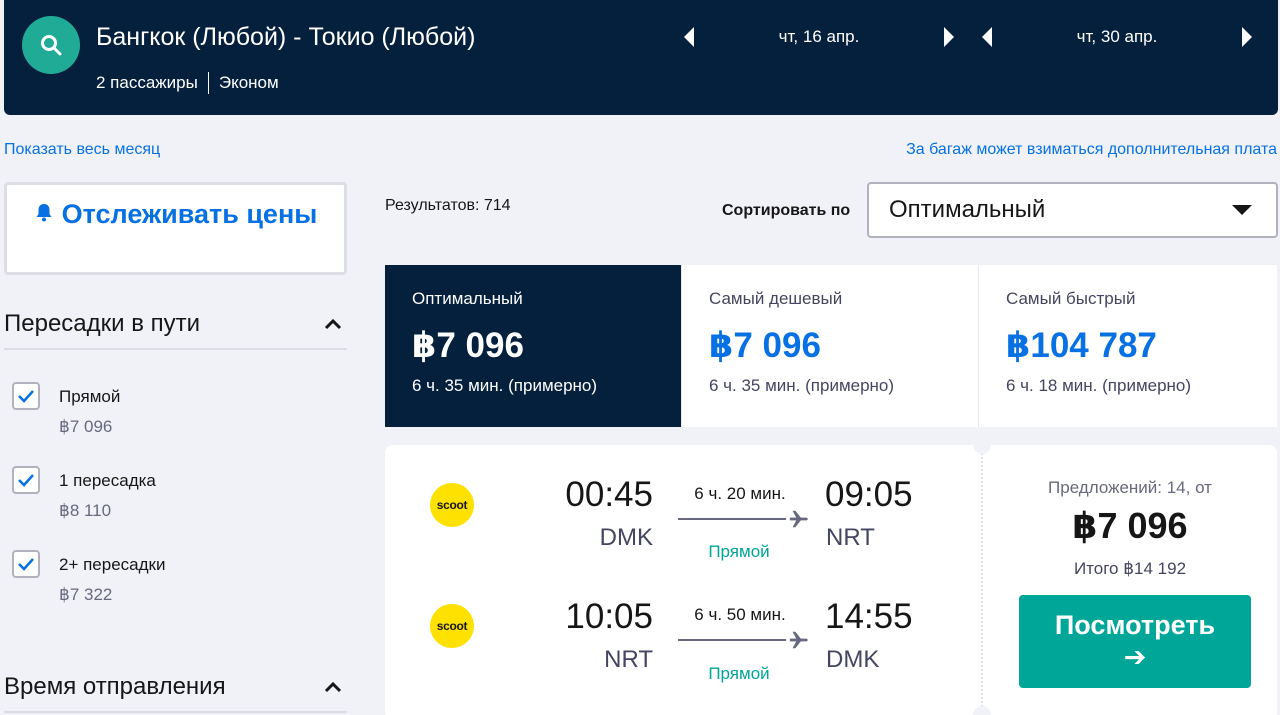 Image resolution: width=1280 pixels, height=715 pixels. I want to click on arrival-time: 09:05, so click(869, 494).